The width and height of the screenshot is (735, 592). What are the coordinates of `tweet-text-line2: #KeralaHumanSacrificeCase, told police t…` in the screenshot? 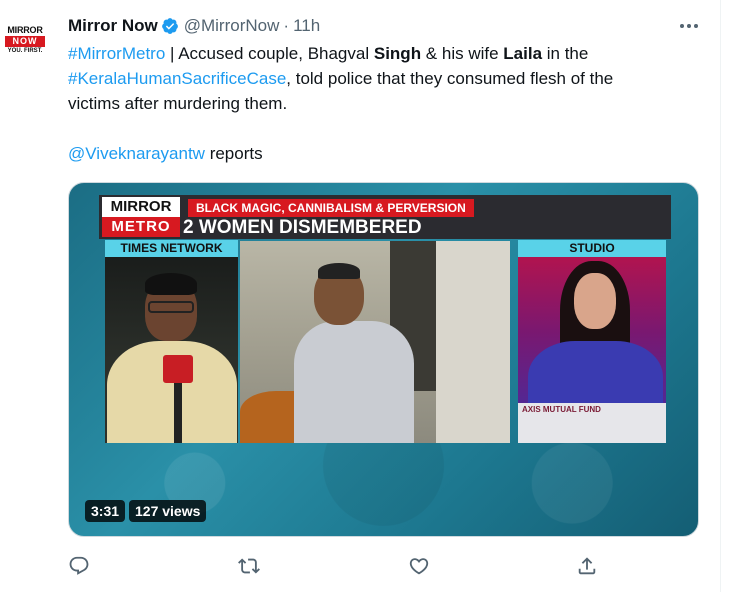 It's located at (383, 78).